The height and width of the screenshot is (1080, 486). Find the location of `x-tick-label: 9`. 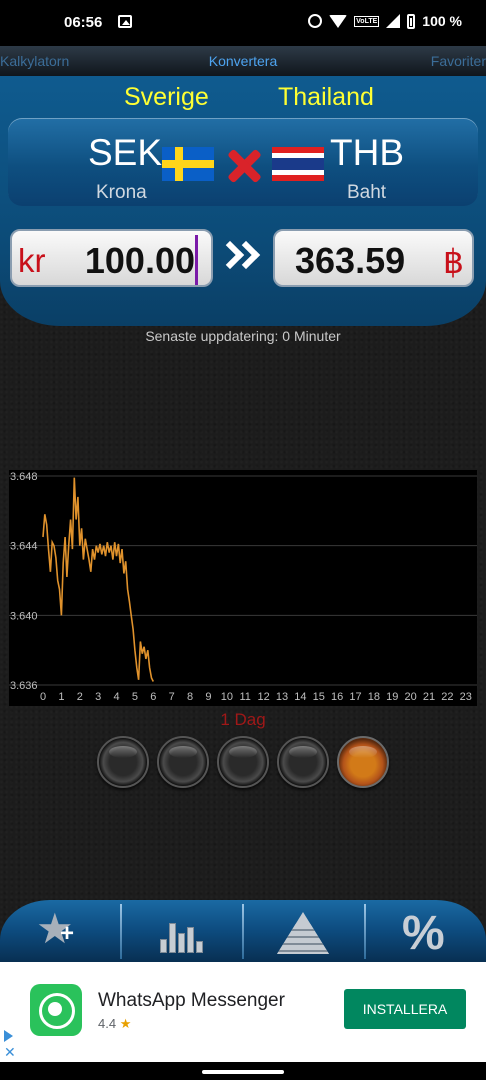

x-tick-label: 9 is located at coordinates (208, 697).